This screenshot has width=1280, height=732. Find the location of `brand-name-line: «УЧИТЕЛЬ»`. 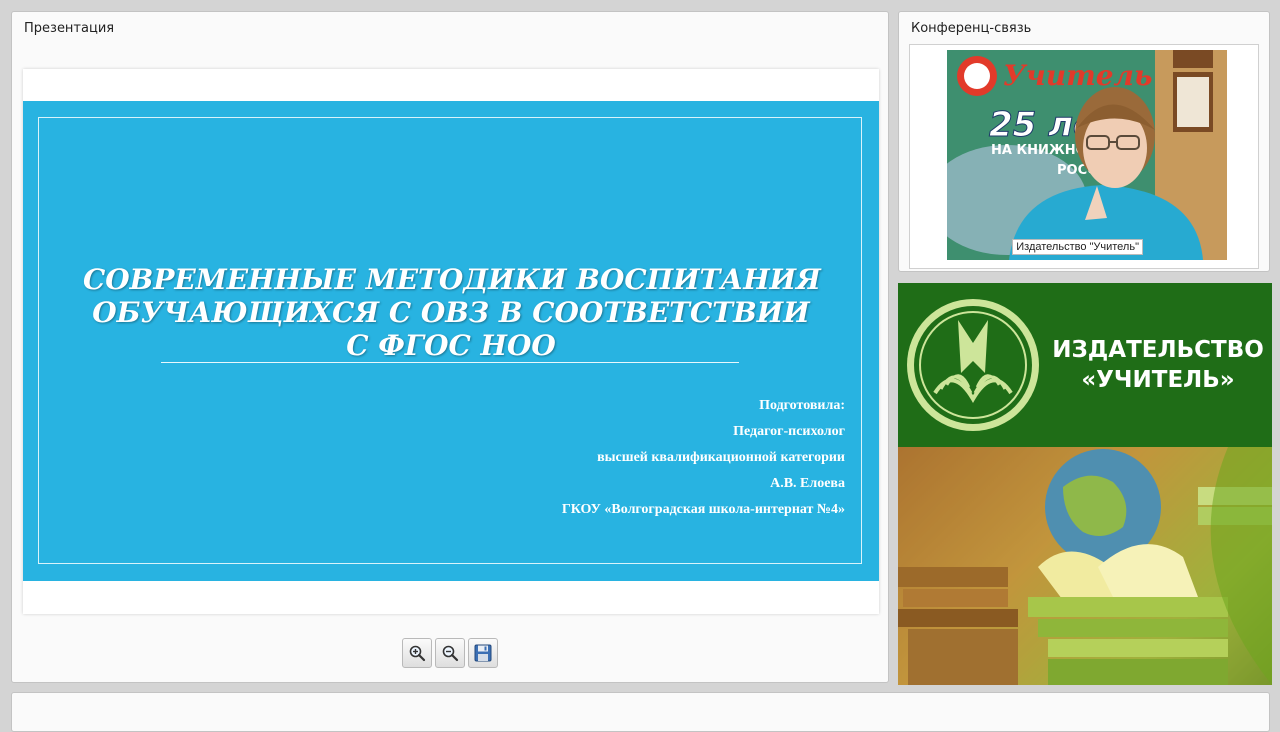

brand-name-line: «УЧИТЕЛЬ» is located at coordinates (1158, 380).